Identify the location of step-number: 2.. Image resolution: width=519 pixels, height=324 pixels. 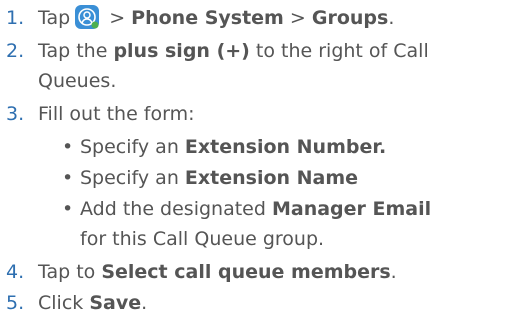
(15, 51).